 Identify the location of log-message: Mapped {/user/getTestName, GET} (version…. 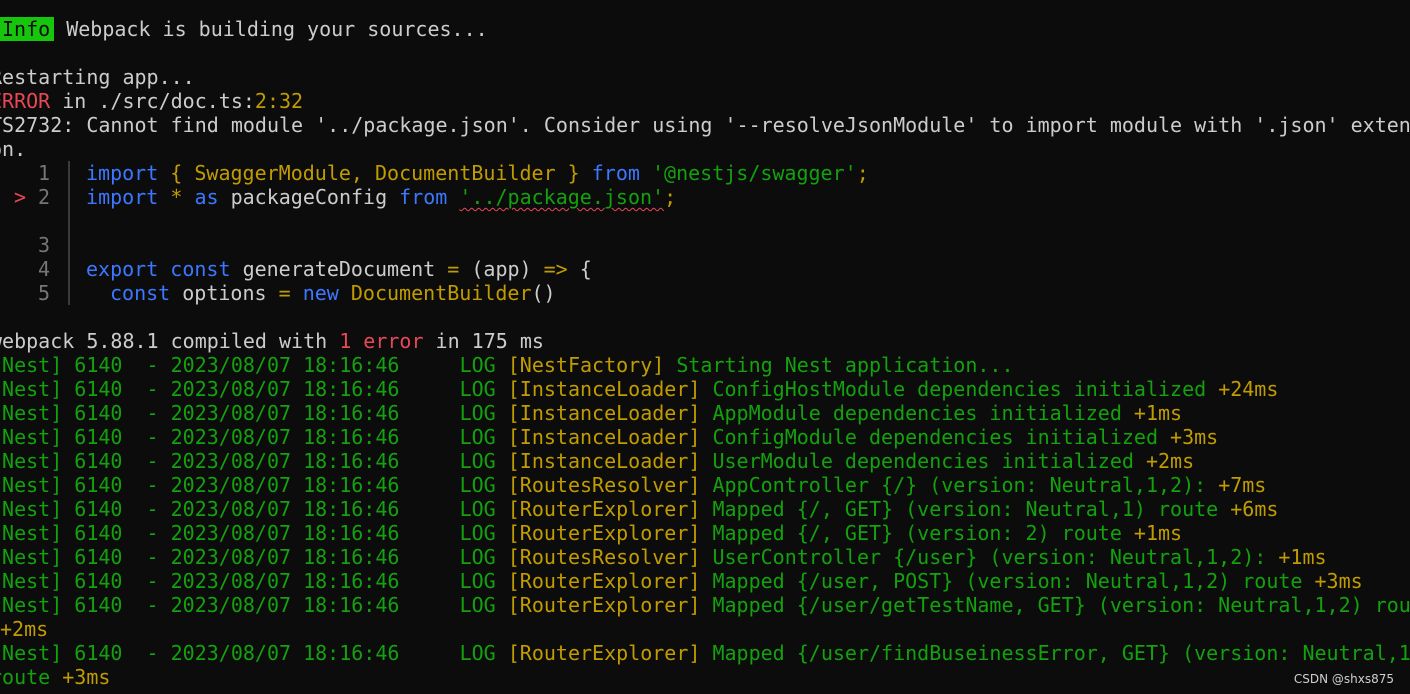
(1055, 605).